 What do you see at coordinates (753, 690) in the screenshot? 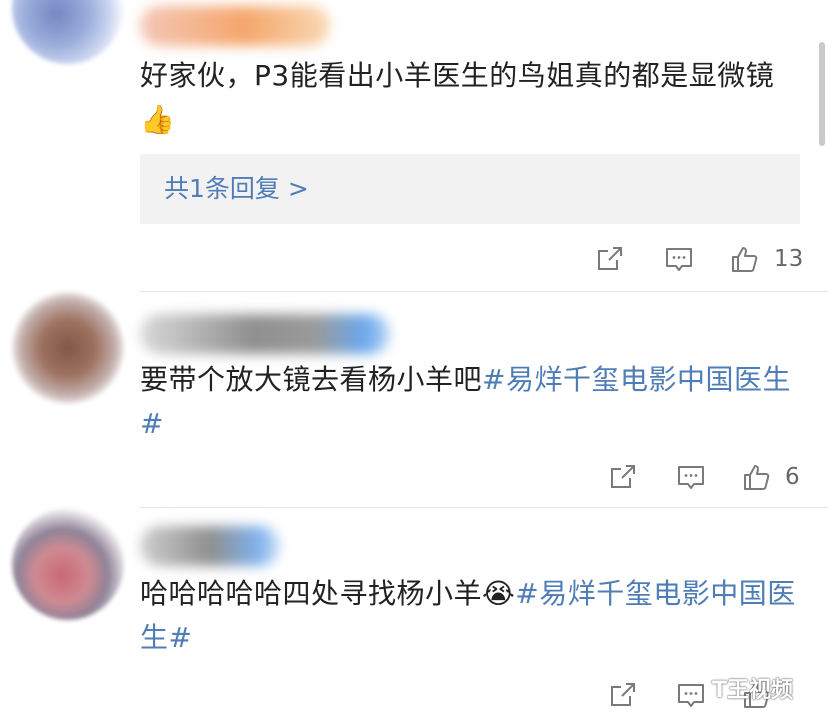
I see `watermark: T王视频` at bounding box center [753, 690].